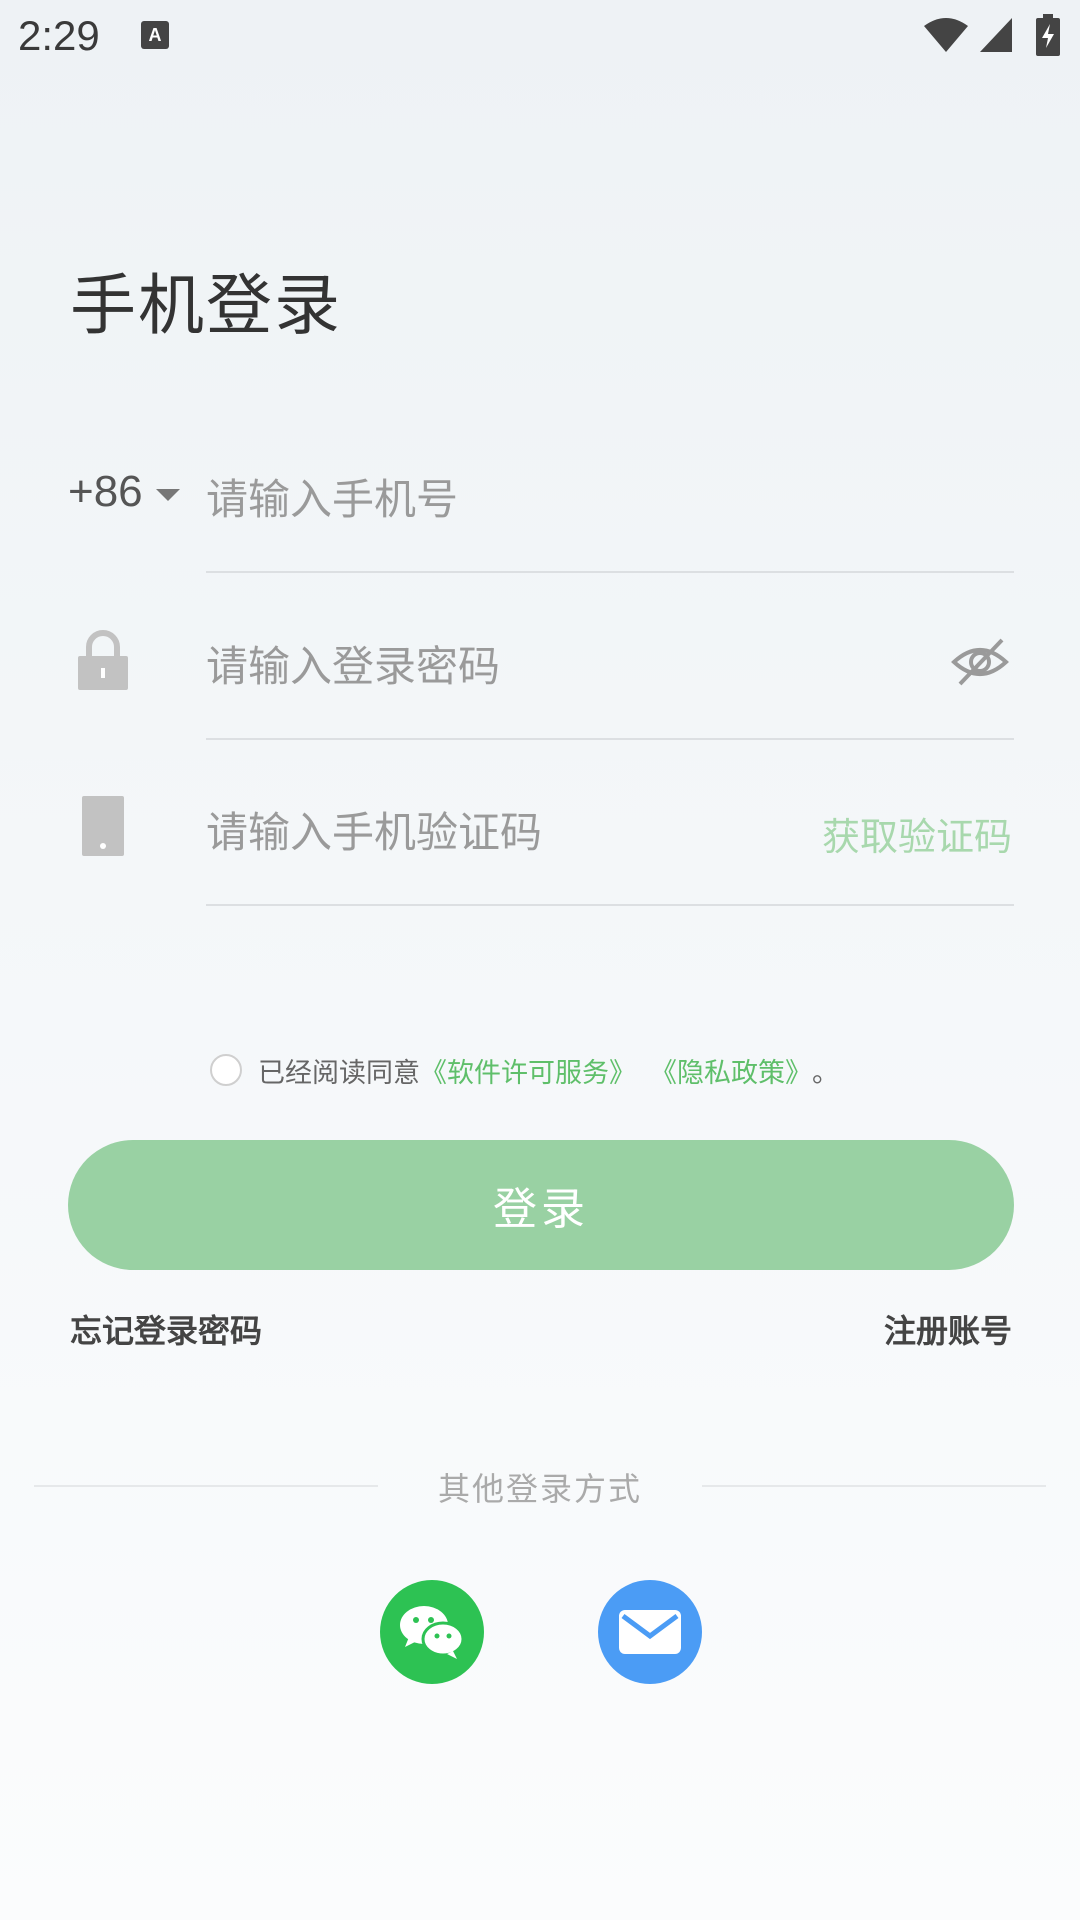 This screenshot has width=1080, height=1920. I want to click on other-login-title: 其他登录方式, so click(539, 1489).